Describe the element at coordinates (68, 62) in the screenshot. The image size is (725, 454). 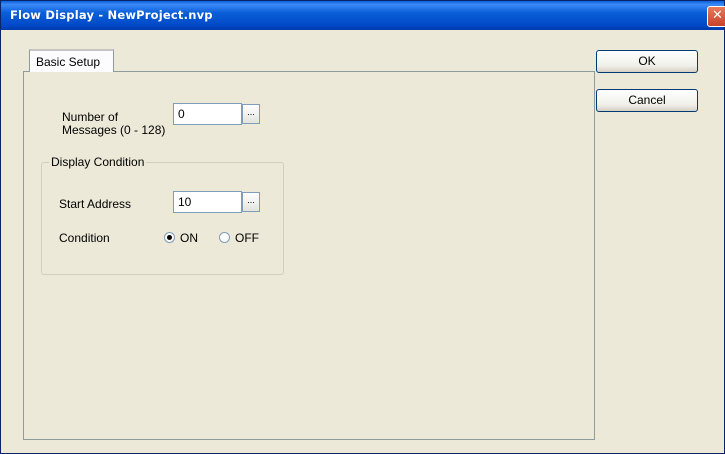
I see `tab-label: Basic Setup` at that location.